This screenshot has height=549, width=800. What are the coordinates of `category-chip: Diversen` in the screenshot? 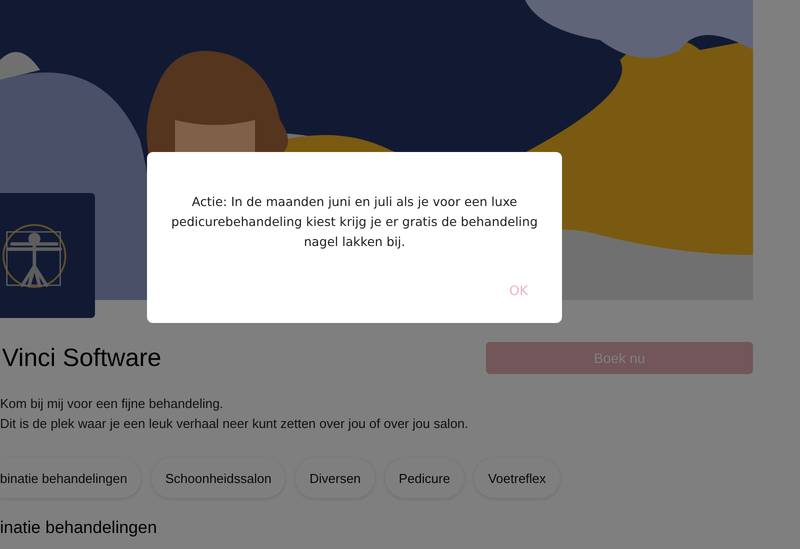 It's located at (335, 478).